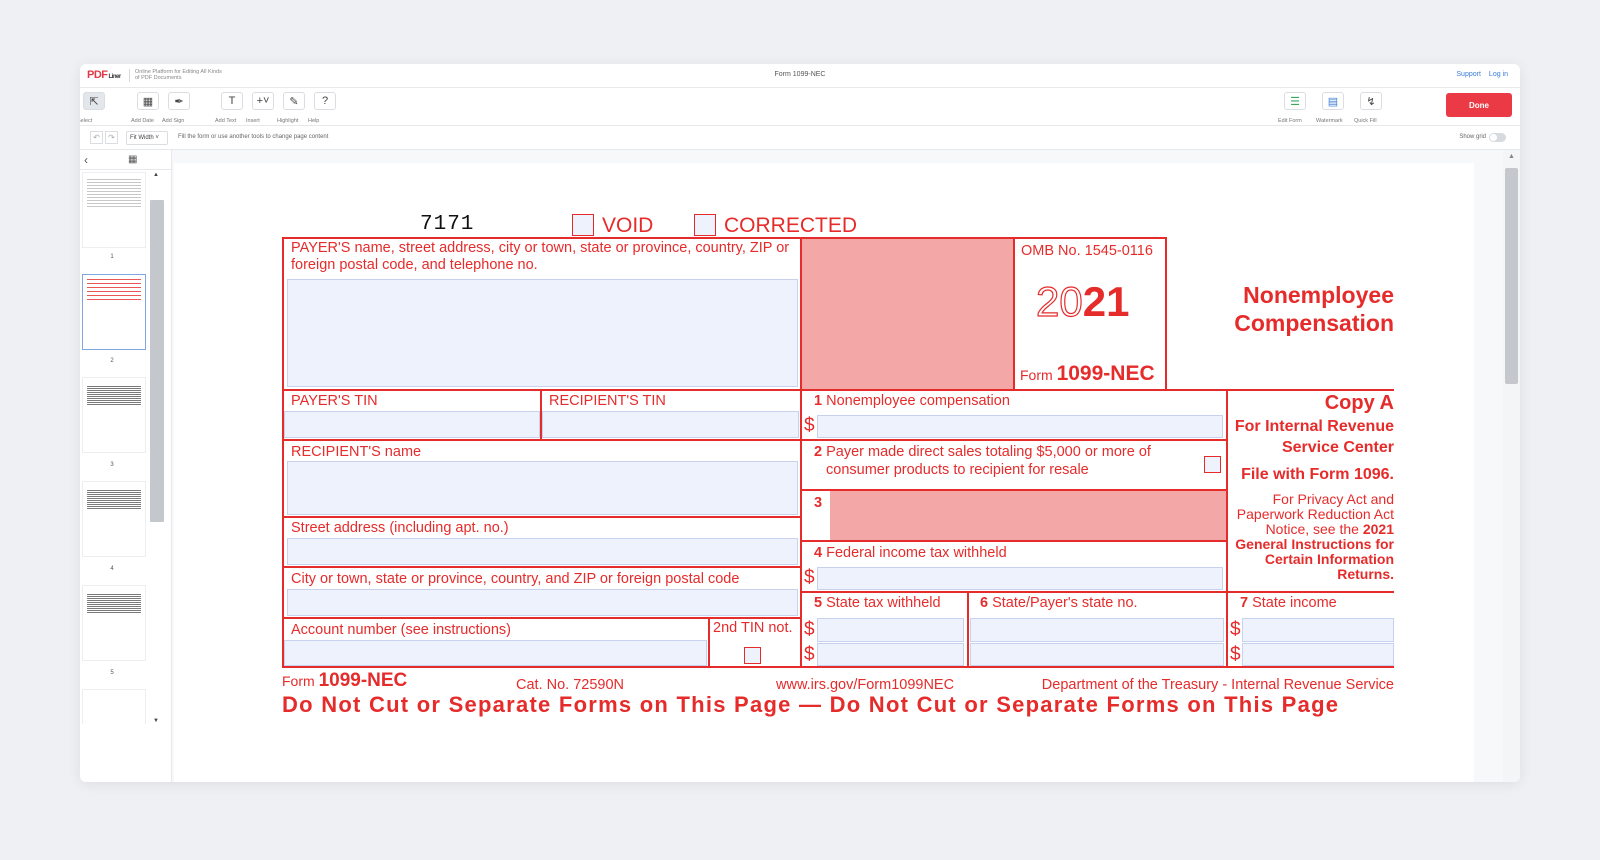 This screenshot has width=1600, height=860. What do you see at coordinates (156, 721) in the screenshot?
I see `scroll-down-icon: ▼` at bounding box center [156, 721].